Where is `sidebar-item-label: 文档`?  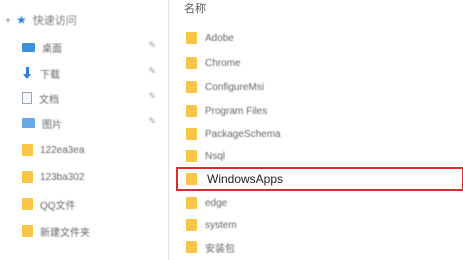 sidebar-item-label: 文档 is located at coordinates (49, 100).